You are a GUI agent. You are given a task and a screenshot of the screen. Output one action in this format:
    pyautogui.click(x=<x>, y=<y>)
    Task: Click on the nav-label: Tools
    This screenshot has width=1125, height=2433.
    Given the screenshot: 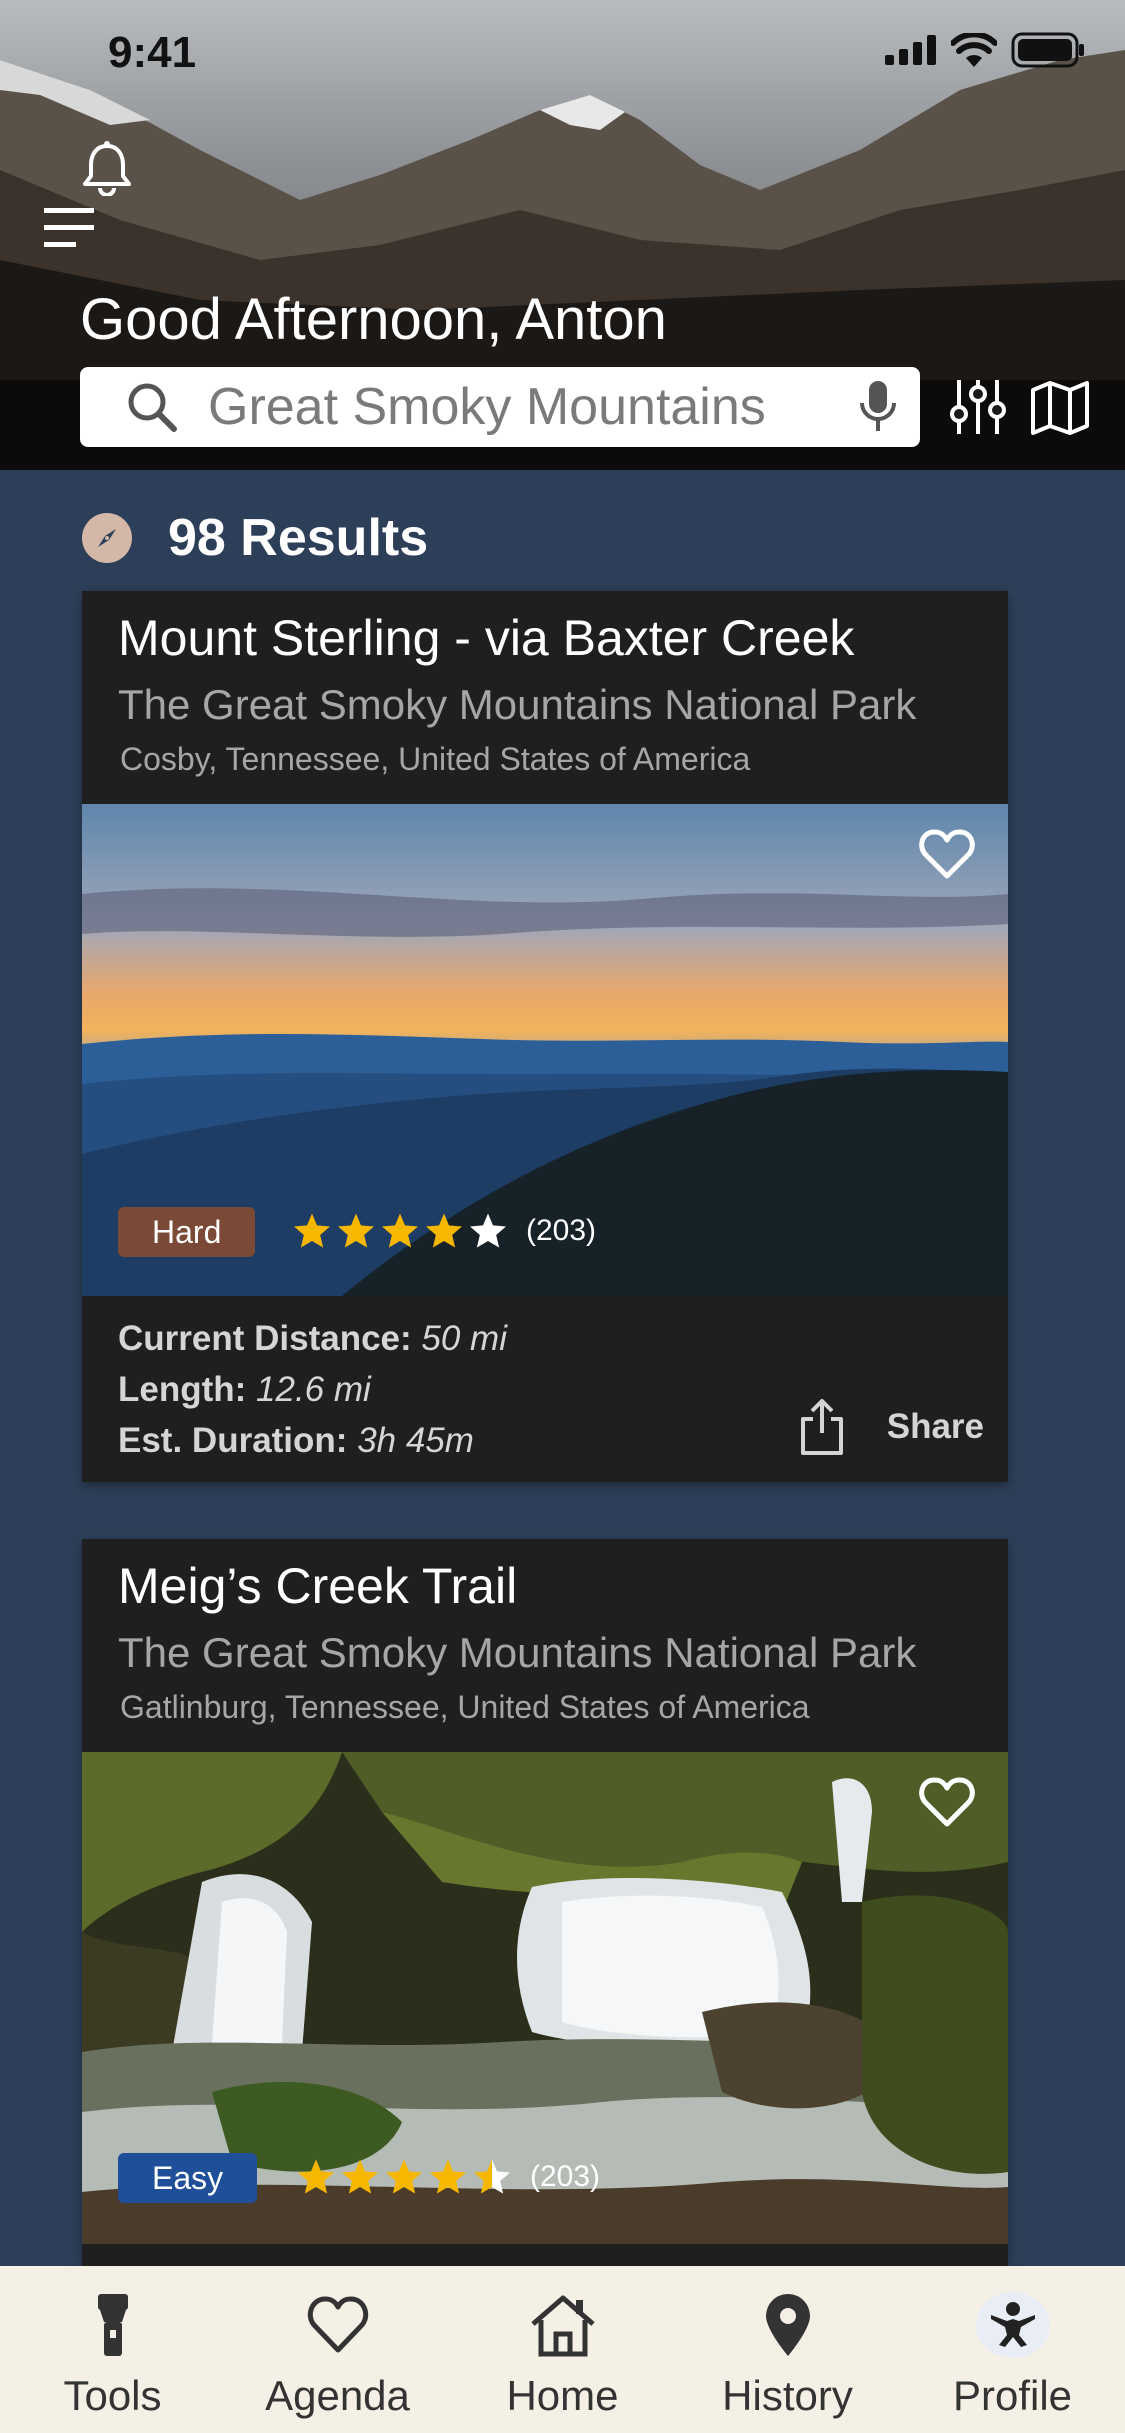 What is the action you would take?
    pyautogui.click(x=112, y=2395)
    